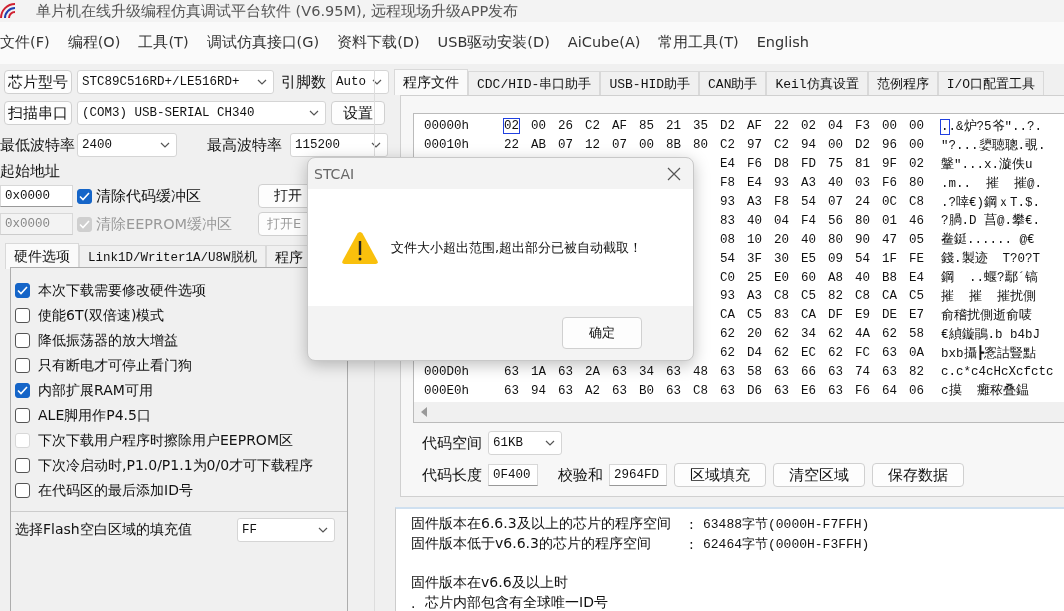 The width and height of the screenshot is (1064, 611). I want to click on checksum-field: 2964FD, so click(638, 475).